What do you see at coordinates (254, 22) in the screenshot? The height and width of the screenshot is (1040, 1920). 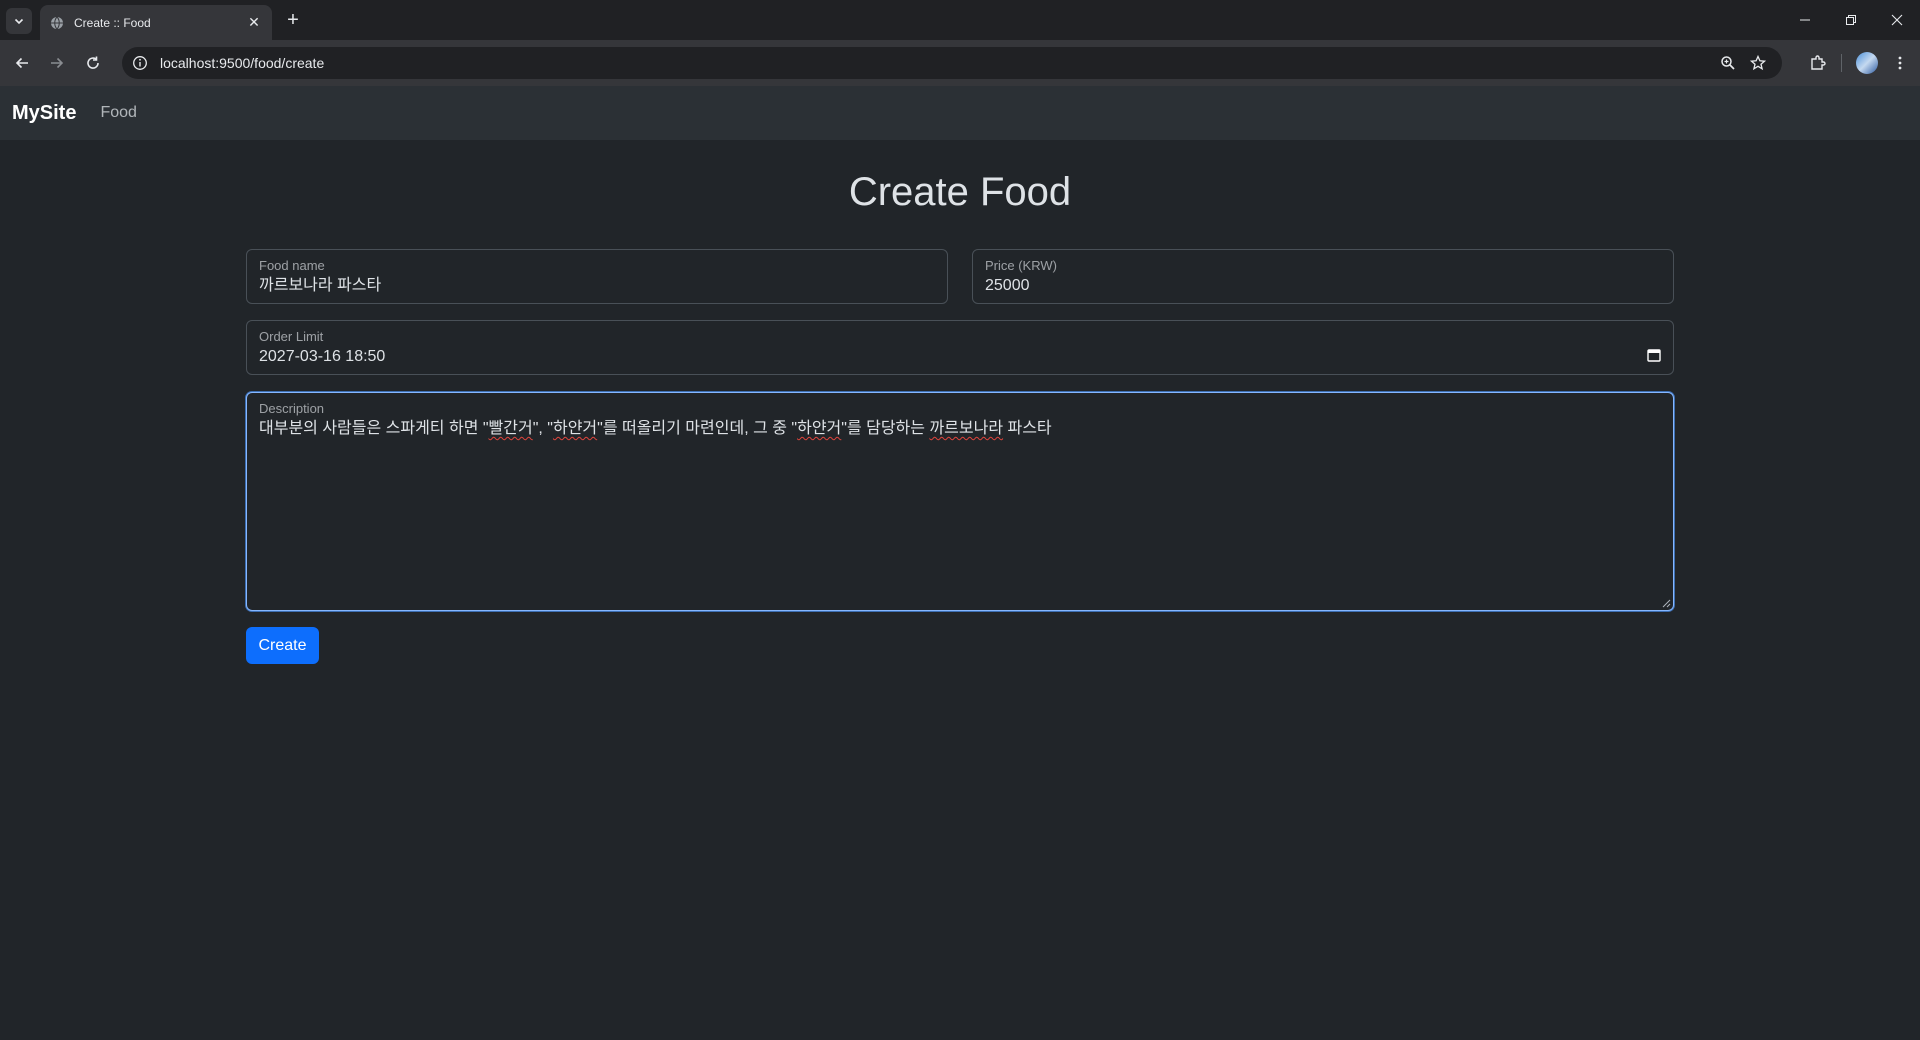 I see `close-tab-icon: ✕` at bounding box center [254, 22].